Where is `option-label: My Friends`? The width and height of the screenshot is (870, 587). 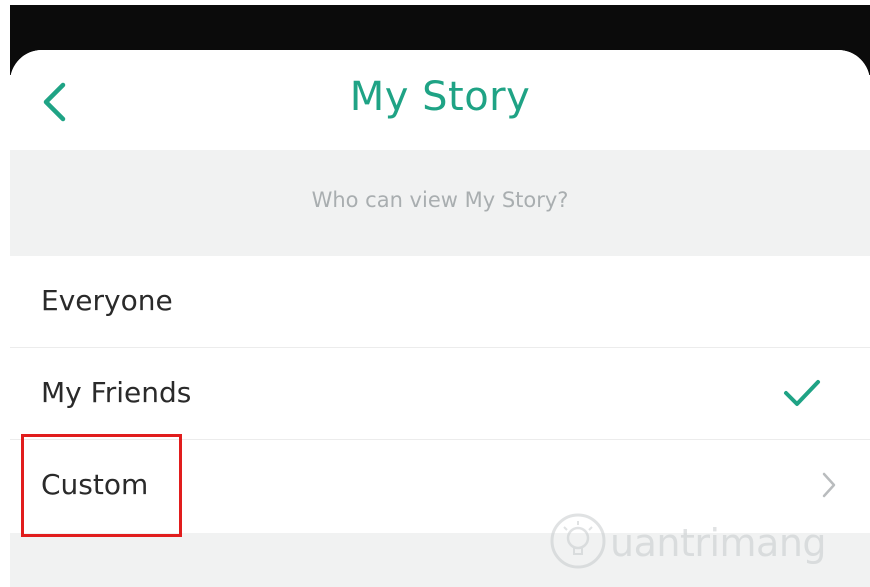
option-label: My Friends is located at coordinates (116, 392).